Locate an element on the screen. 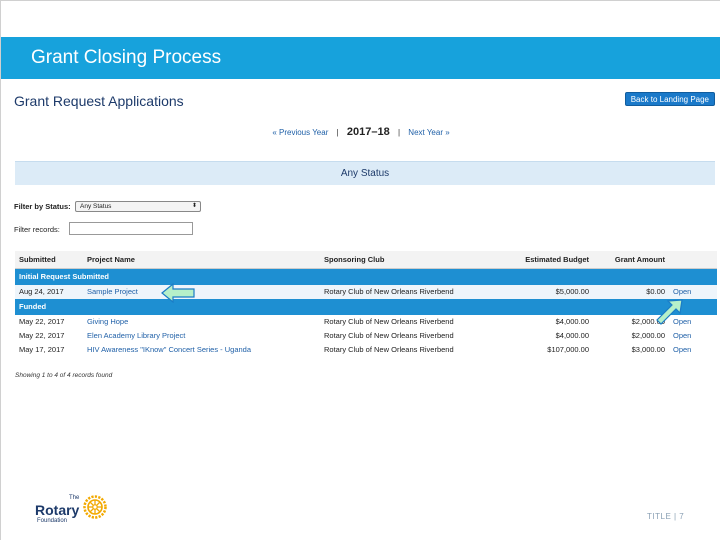  logo-foundation: Foundation is located at coordinates (52, 521).